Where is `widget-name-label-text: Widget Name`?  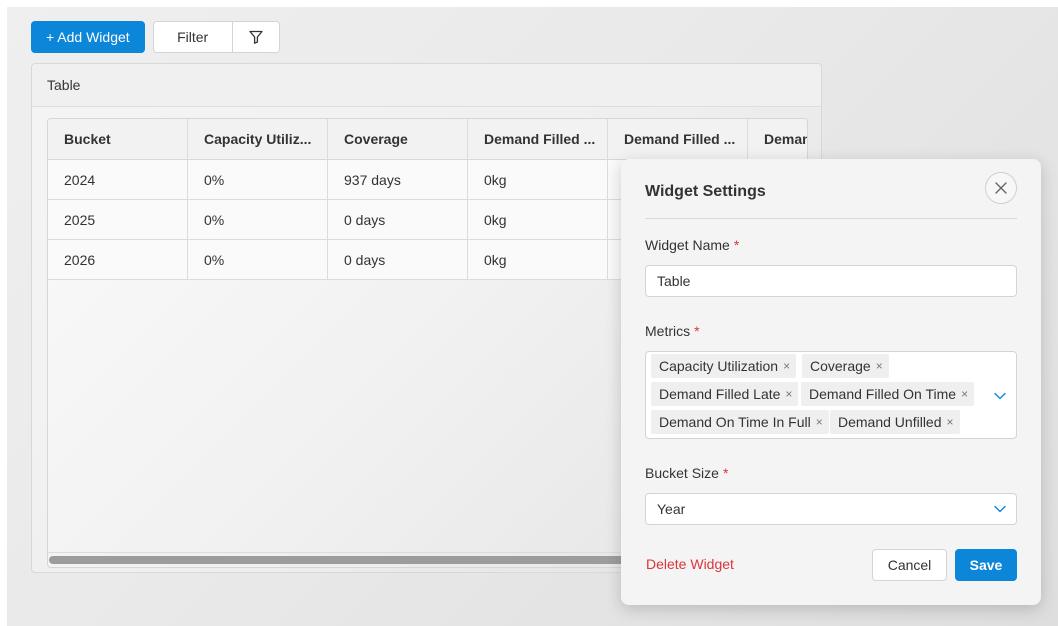
widget-name-label-text: Widget Name is located at coordinates (687, 245).